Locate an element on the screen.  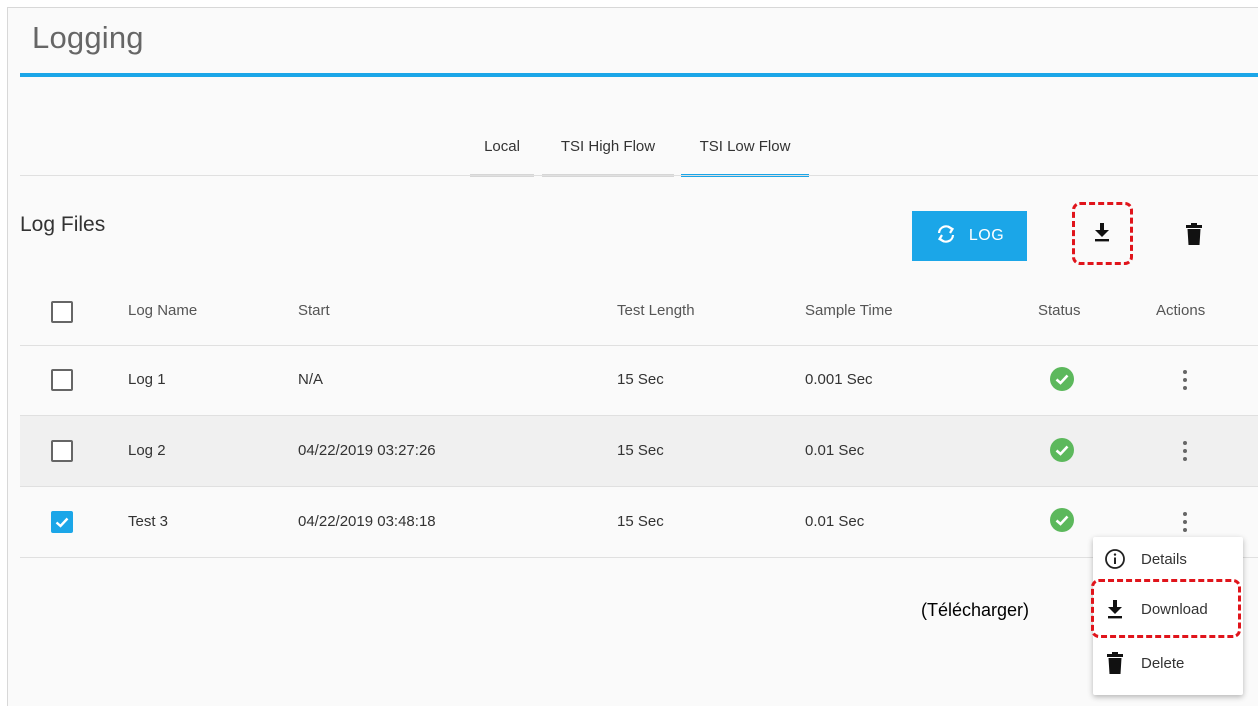
tab-local: Local is located at coordinates (502, 157).